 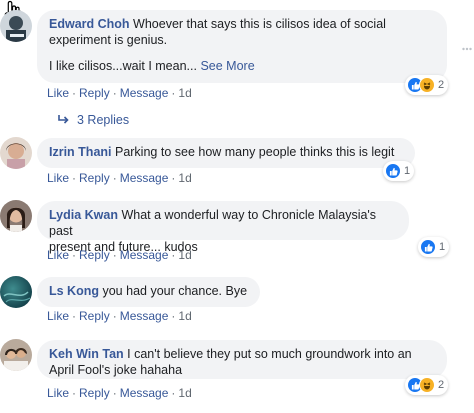 I want to click on view-replies-link: 3 Replies, so click(x=93, y=120).